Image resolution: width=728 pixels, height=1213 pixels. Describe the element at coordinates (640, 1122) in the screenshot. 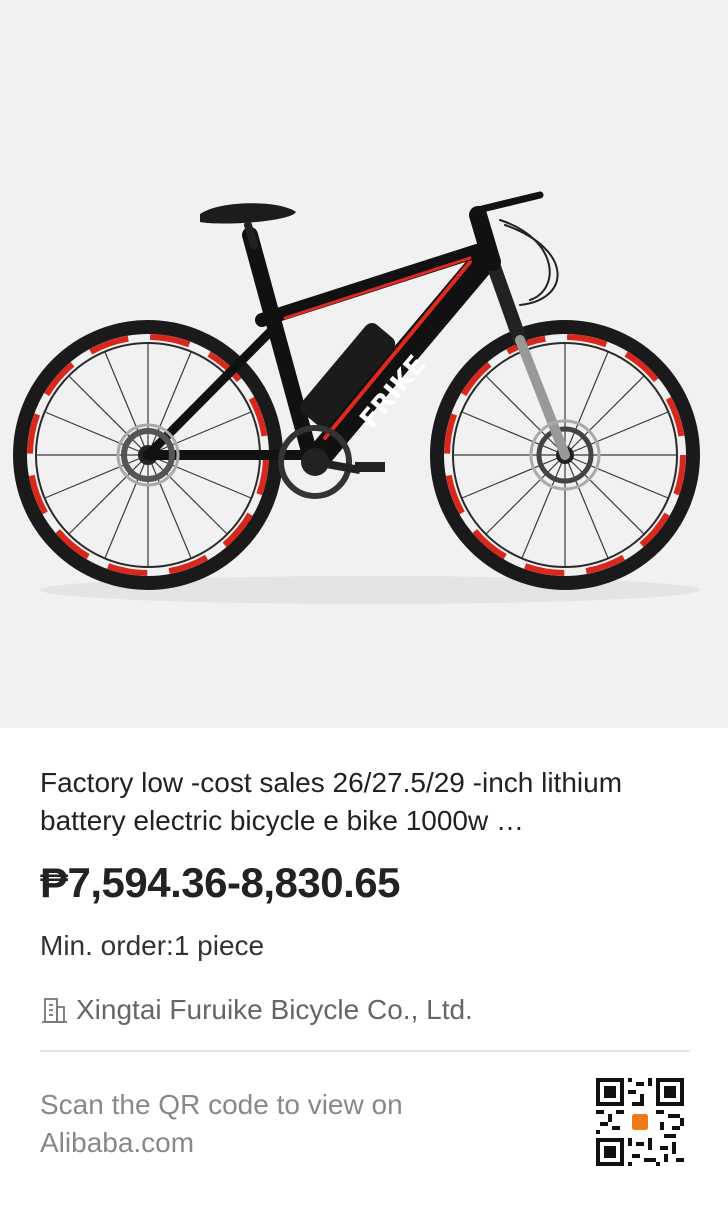

I see `qr-code-icon` at that location.